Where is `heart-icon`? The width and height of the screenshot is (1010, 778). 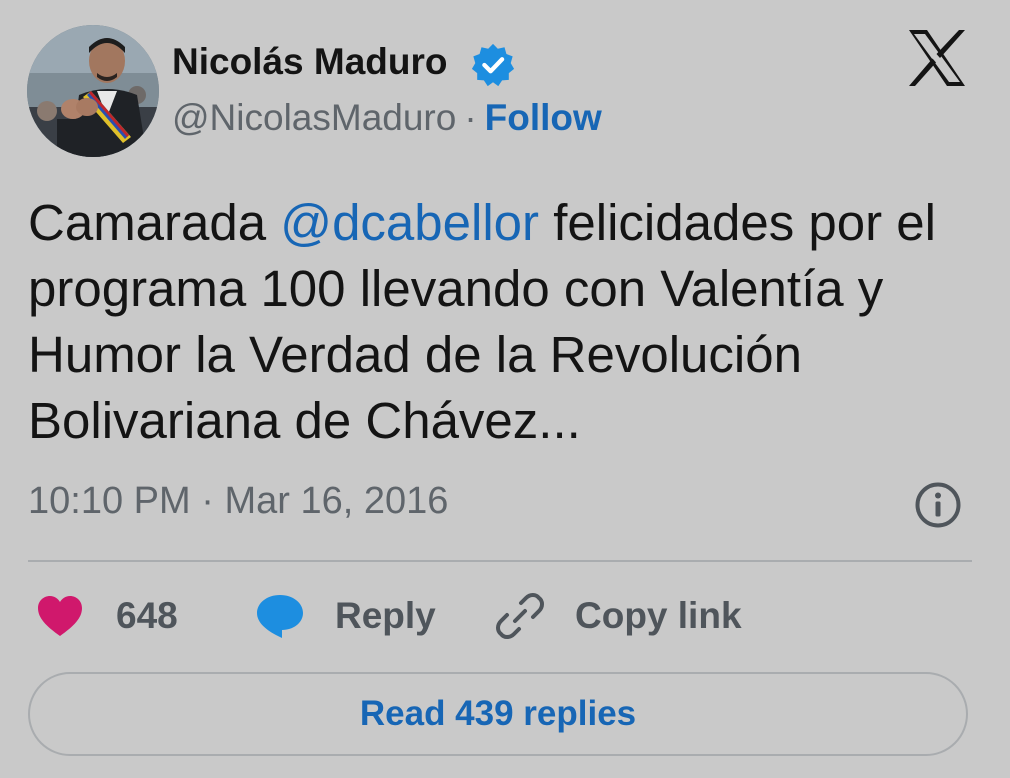 heart-icon is located at coordinates (60, 616).